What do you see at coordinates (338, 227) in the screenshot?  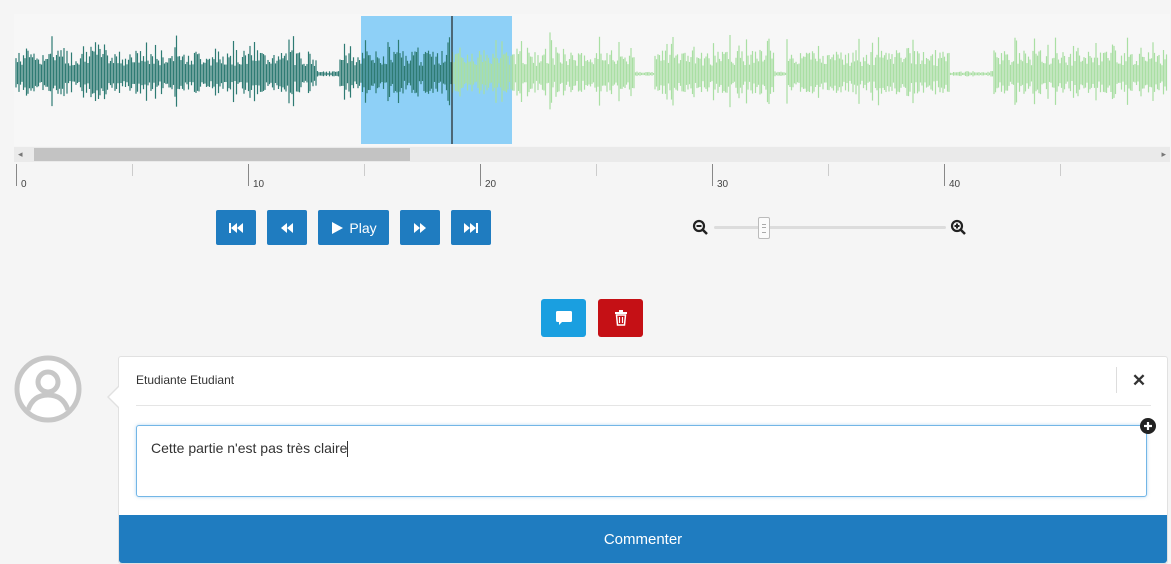 I see `play-icon` at bounding box center [338, 227].